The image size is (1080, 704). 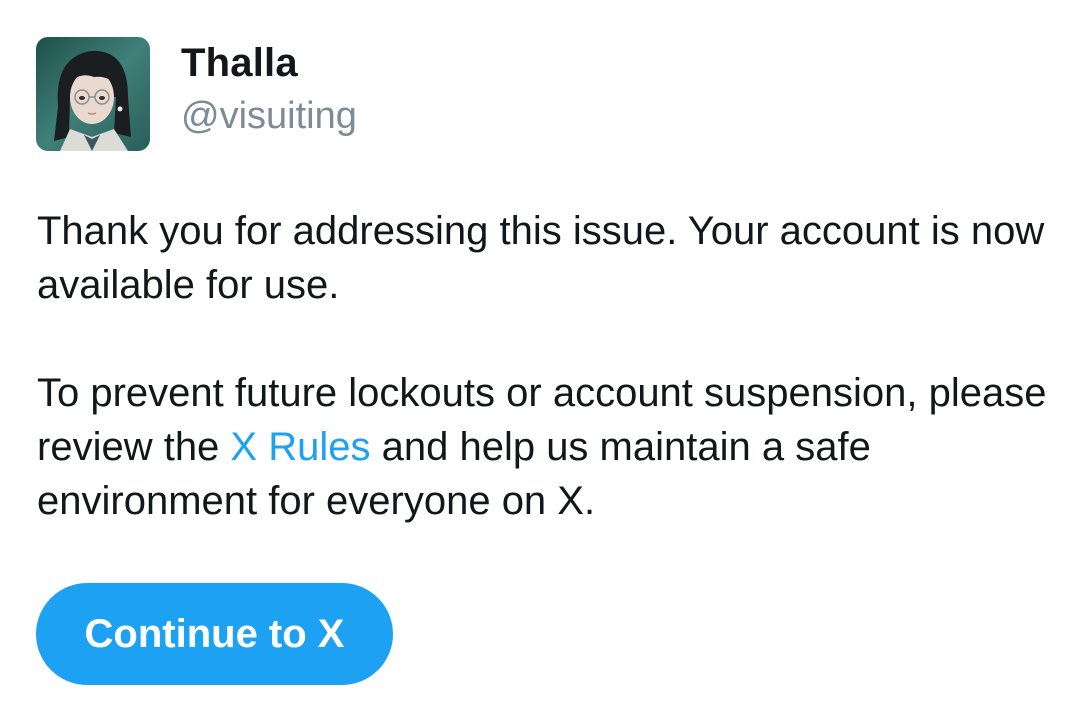 I want to click on continue-button: Continue to X, so click(x=214, y=634).